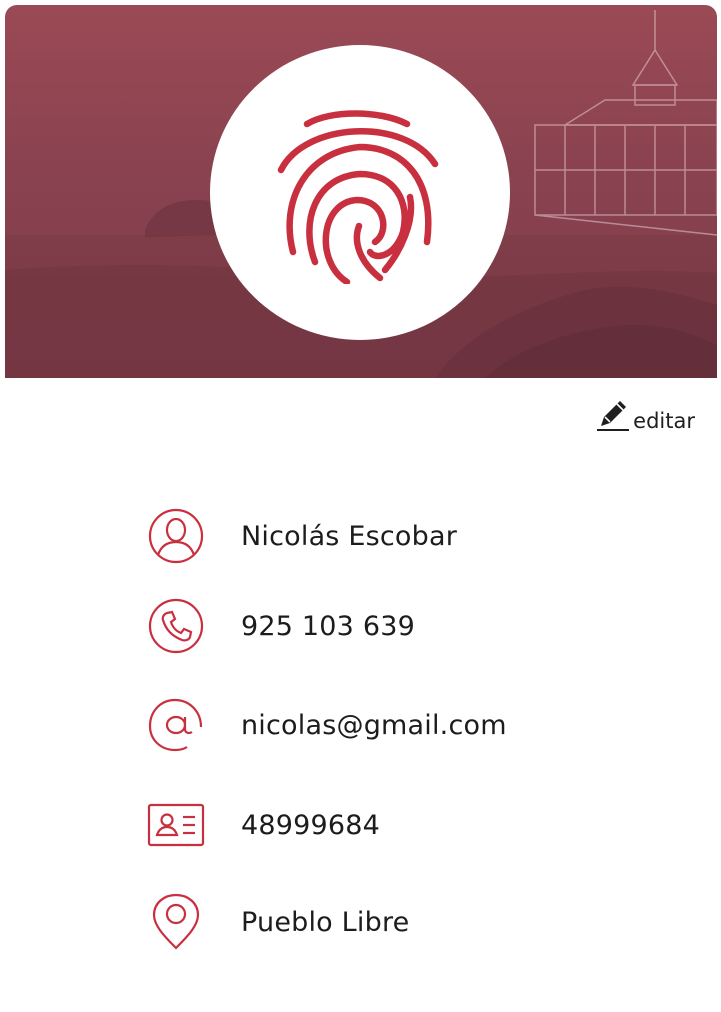 Image resolution: width=721 pixels, height=1012 pixels. I want to click on phone-value: 925 103 639, so click(328, 626).